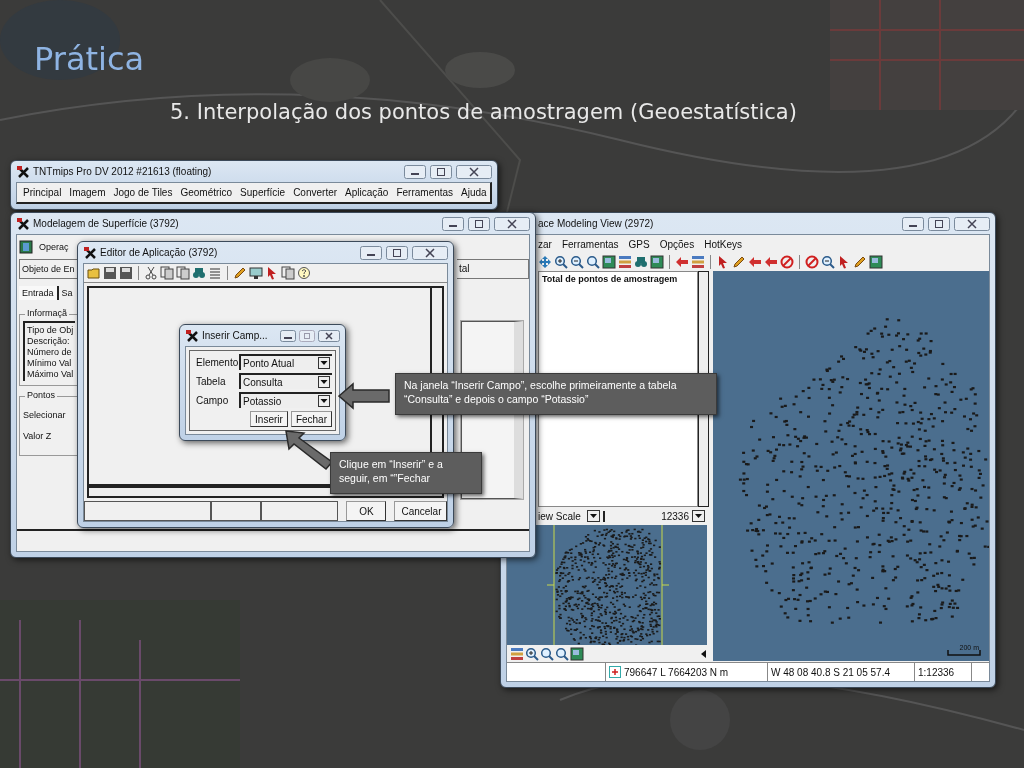 This screenshot has width=1024, height=768. What do you see at coordinates (216, 362) in the screenshot?
I see `field-label: Elemento` at bounding box center [216, 362].